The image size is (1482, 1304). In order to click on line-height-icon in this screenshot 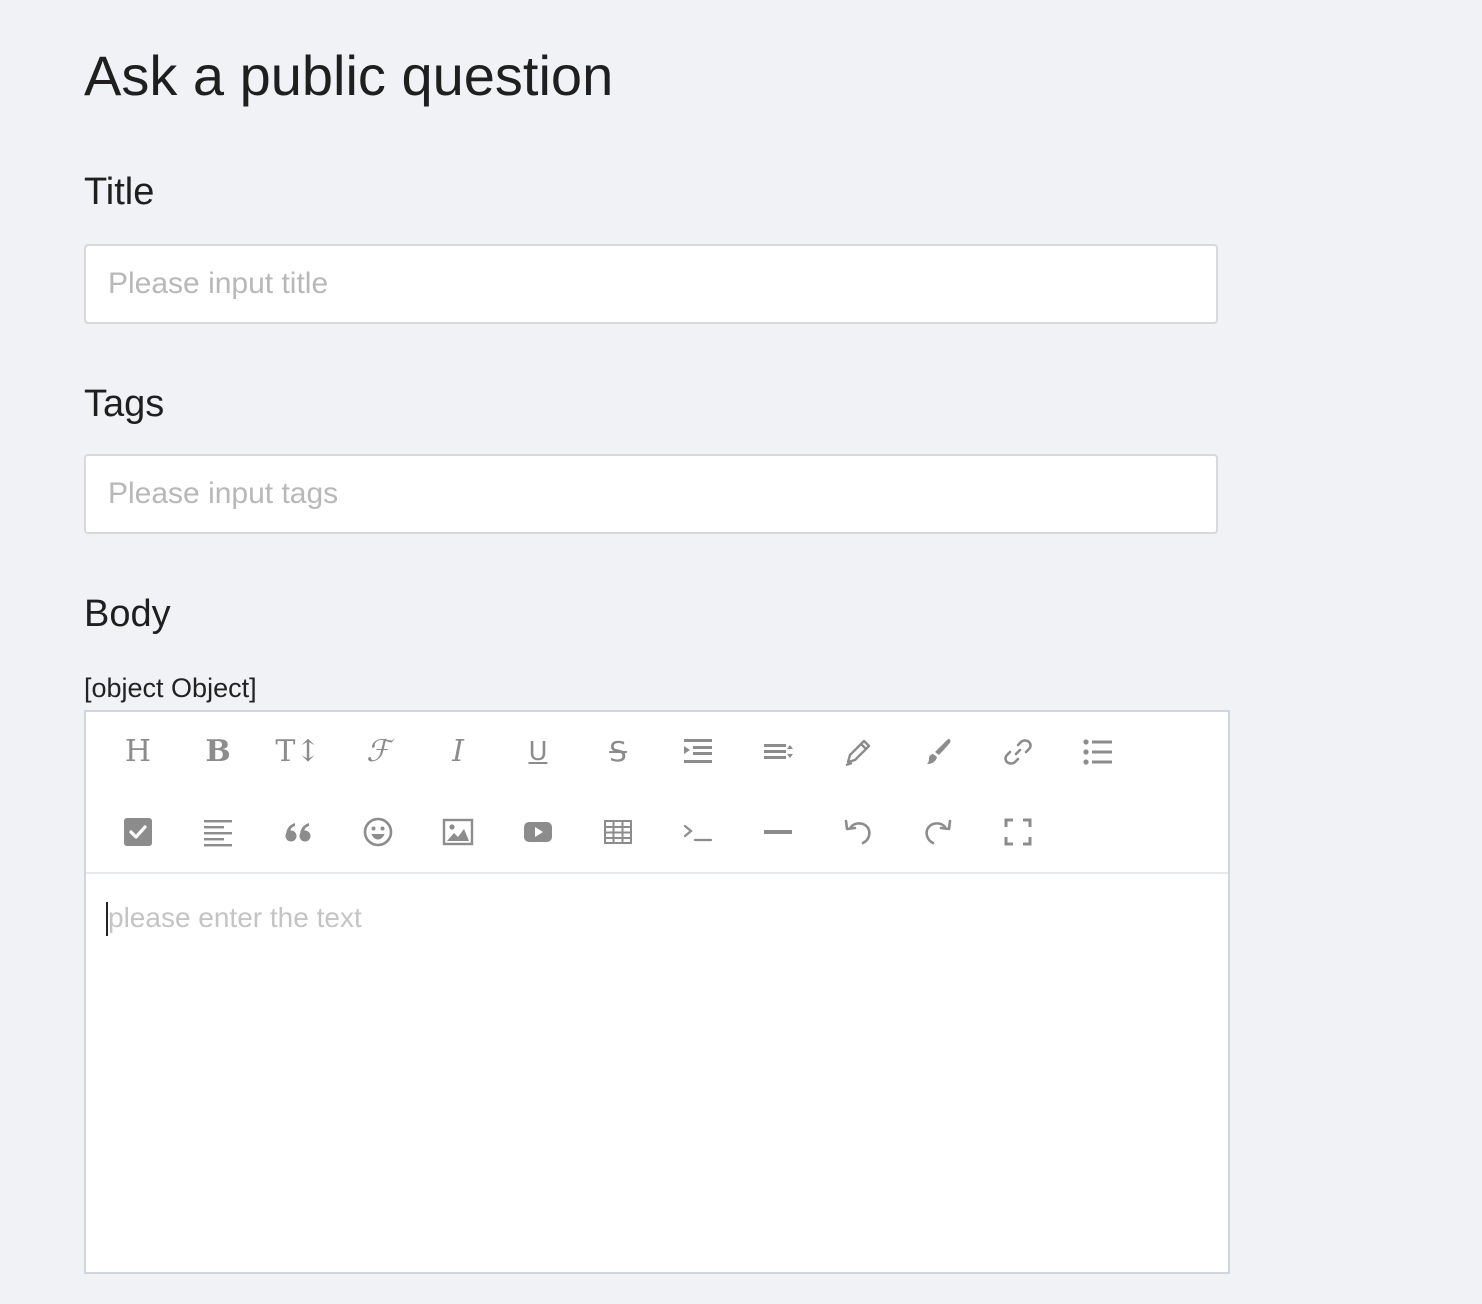, I will do `click(778, 751)`.